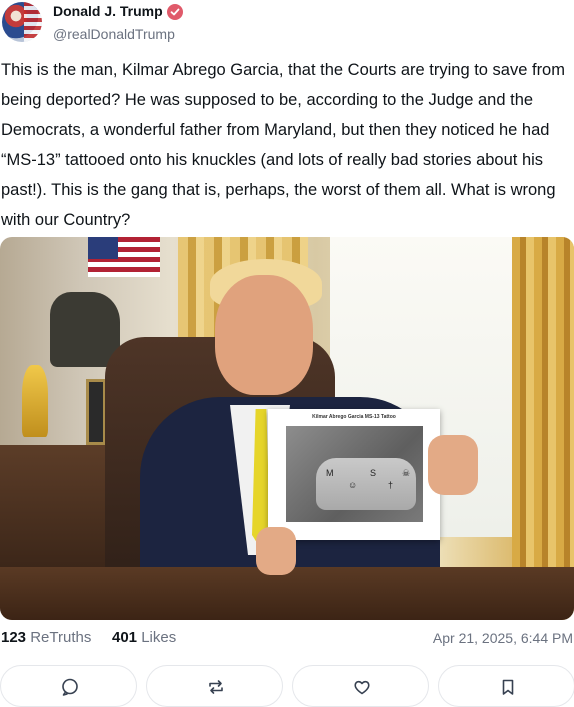  I want to click on head, so click(264, 335).